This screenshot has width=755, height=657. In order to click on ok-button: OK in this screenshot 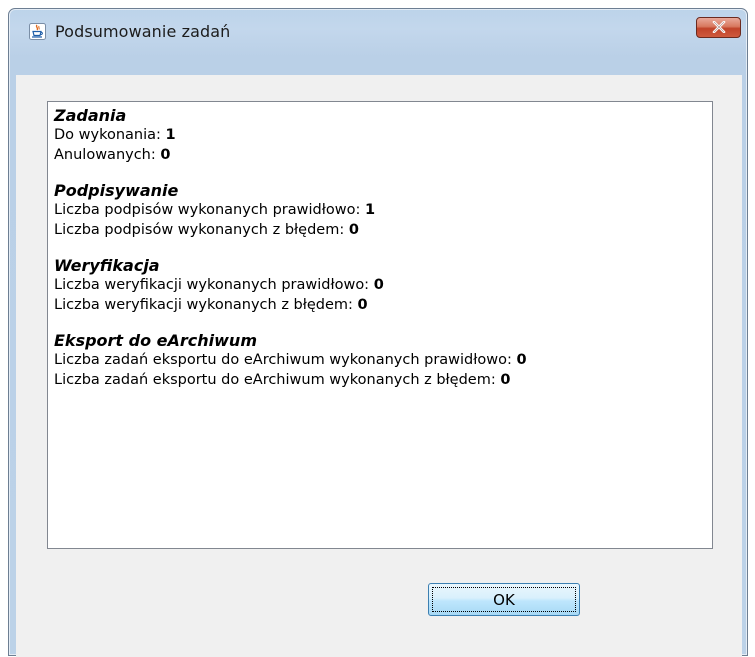, I will do `click(504, 599)`.